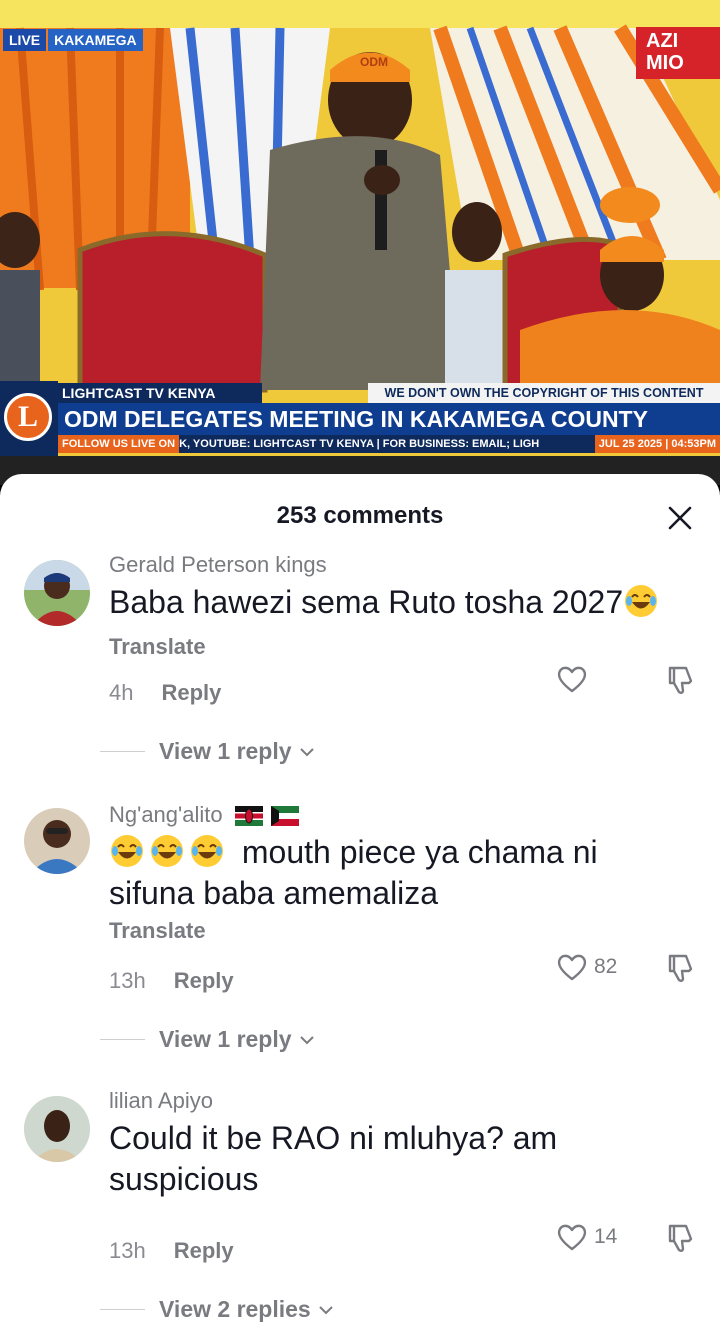  I want to click on view-replies-button: View 2 replies, so click(217, 1309).